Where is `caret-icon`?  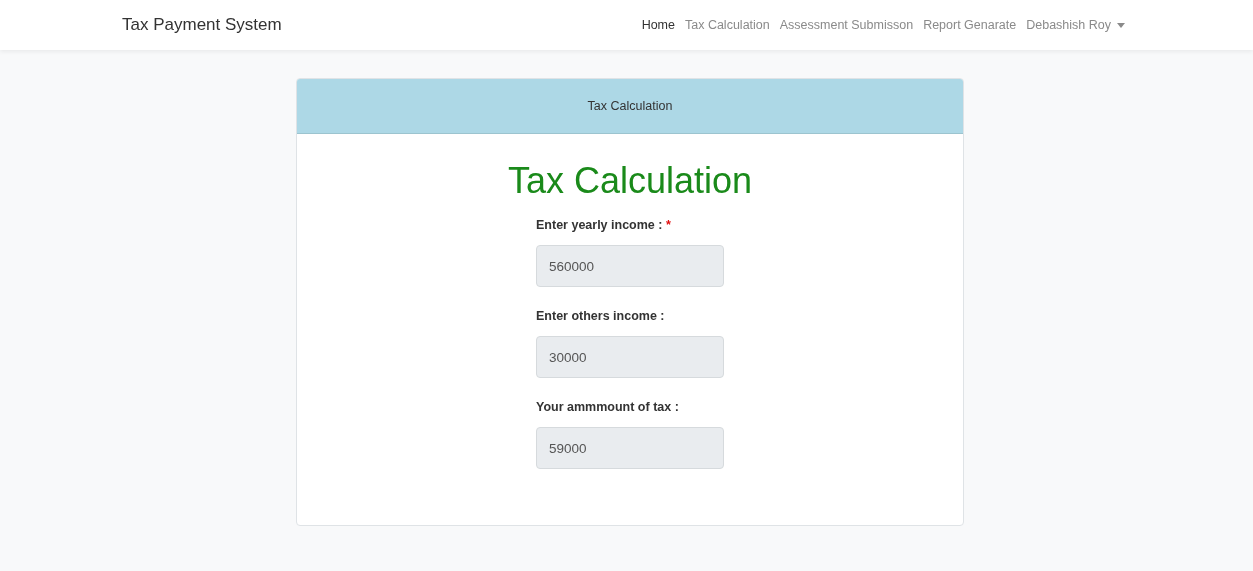 caret-icon is located at coordinates (1121, 25).